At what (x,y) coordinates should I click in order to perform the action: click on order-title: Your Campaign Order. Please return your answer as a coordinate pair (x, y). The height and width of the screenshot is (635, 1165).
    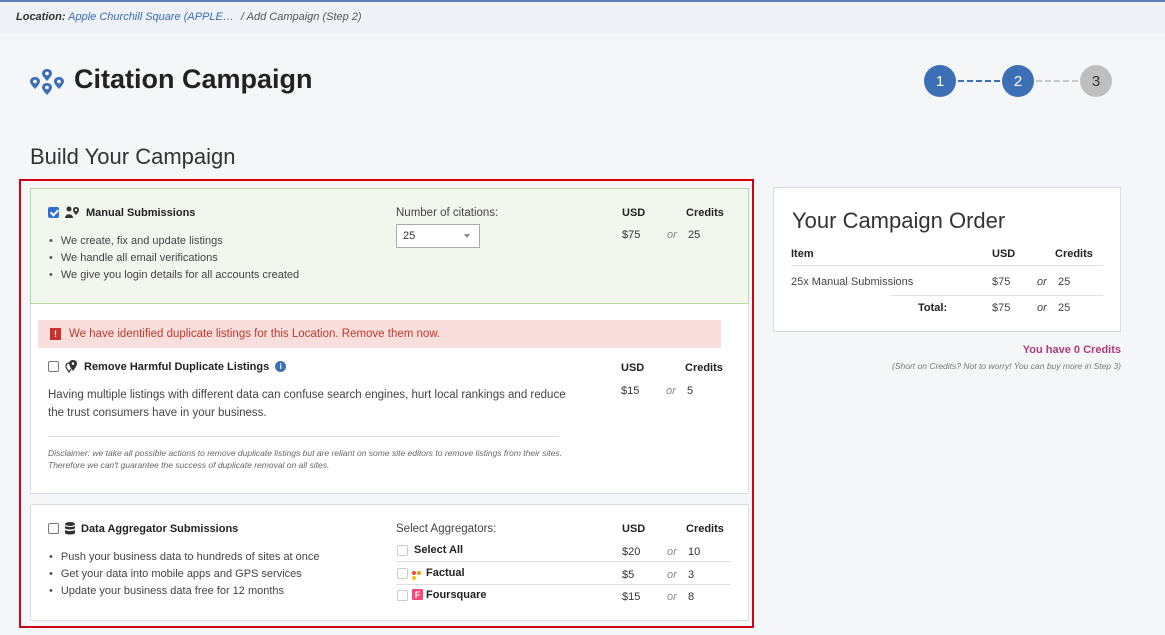
    Looking at the image, I should click on (899, 220).